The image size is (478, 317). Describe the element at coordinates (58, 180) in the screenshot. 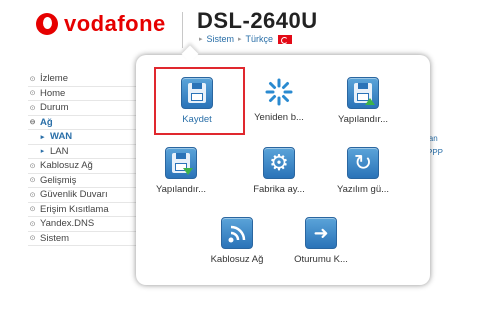

I see `sidebar-item-label: Gelişmiş` at that location.